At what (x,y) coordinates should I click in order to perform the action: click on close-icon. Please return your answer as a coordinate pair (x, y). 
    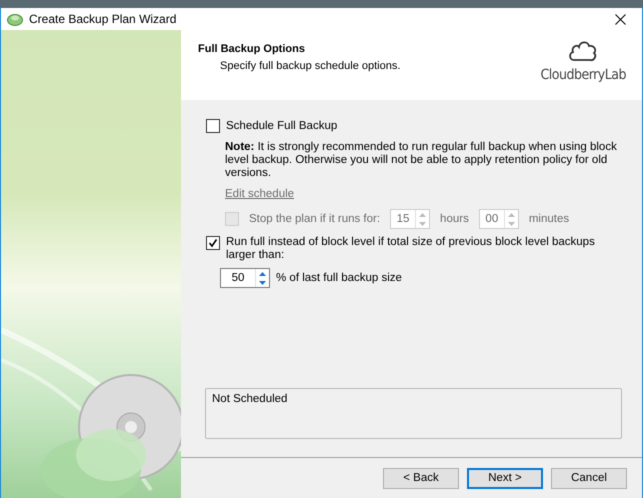
    Looking at the image, I should click on (620, 19).